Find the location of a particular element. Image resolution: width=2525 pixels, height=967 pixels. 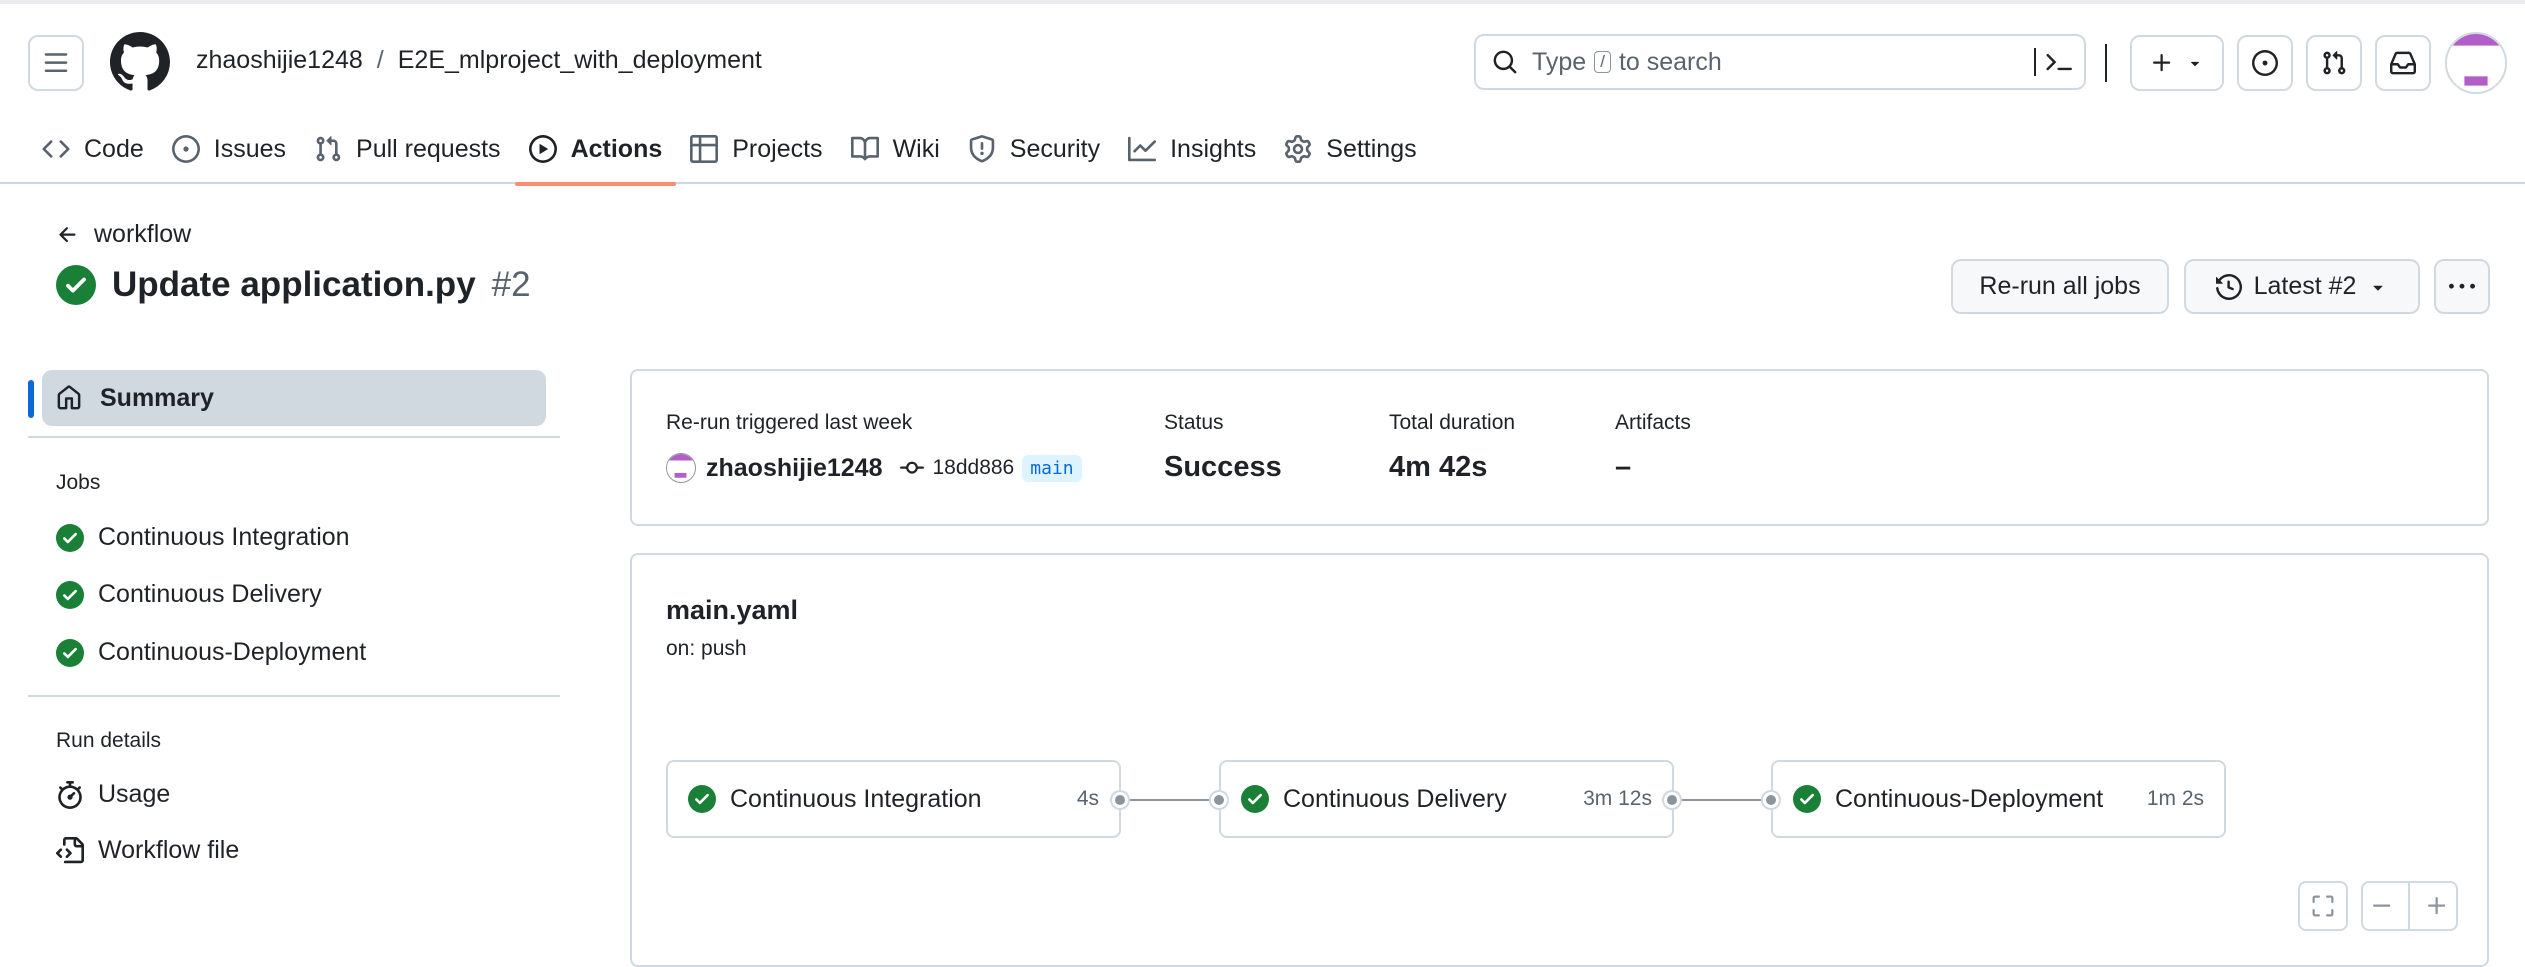

run-details-heading: Run details is located at coordinates (109, 740).